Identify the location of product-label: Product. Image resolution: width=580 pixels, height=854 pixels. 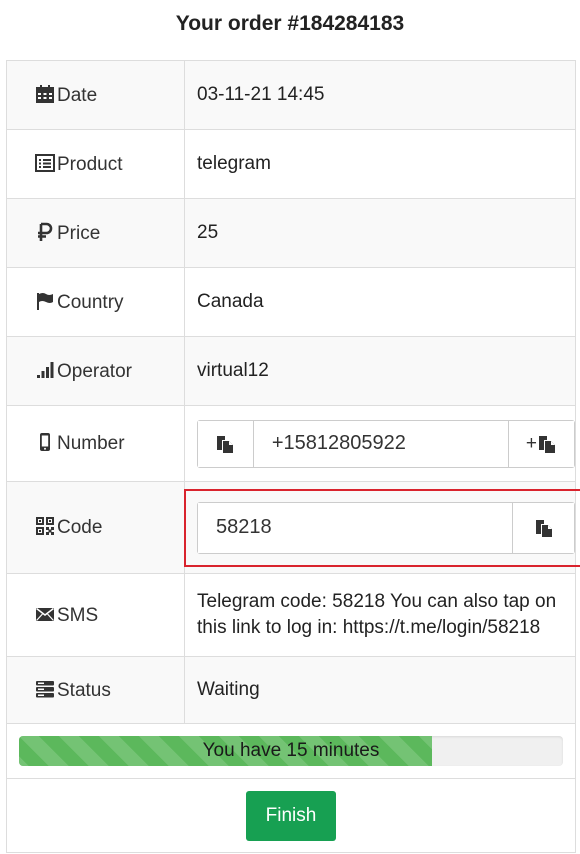
(90, 164).